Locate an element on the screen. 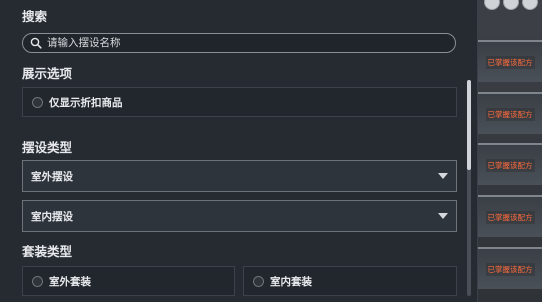 The image size is (542, 302). top-controls is located at coordinates (513, 7).